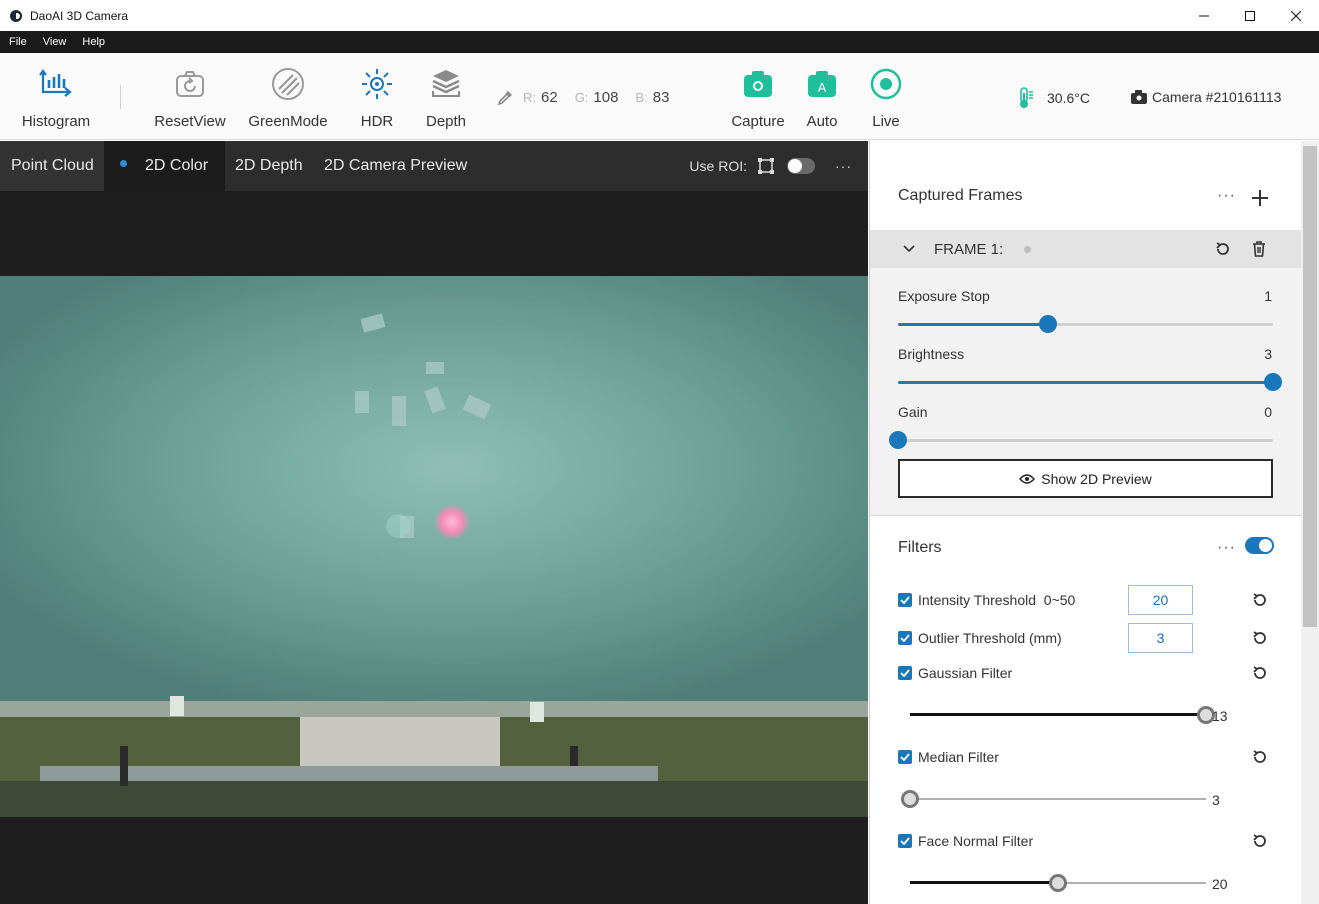 The width and height of the screenshot is (1319, 904). What do you see at coordinates (446, 84) in the screenshot?
I see `depth-layers-icon` at bounding box center [446, 84].